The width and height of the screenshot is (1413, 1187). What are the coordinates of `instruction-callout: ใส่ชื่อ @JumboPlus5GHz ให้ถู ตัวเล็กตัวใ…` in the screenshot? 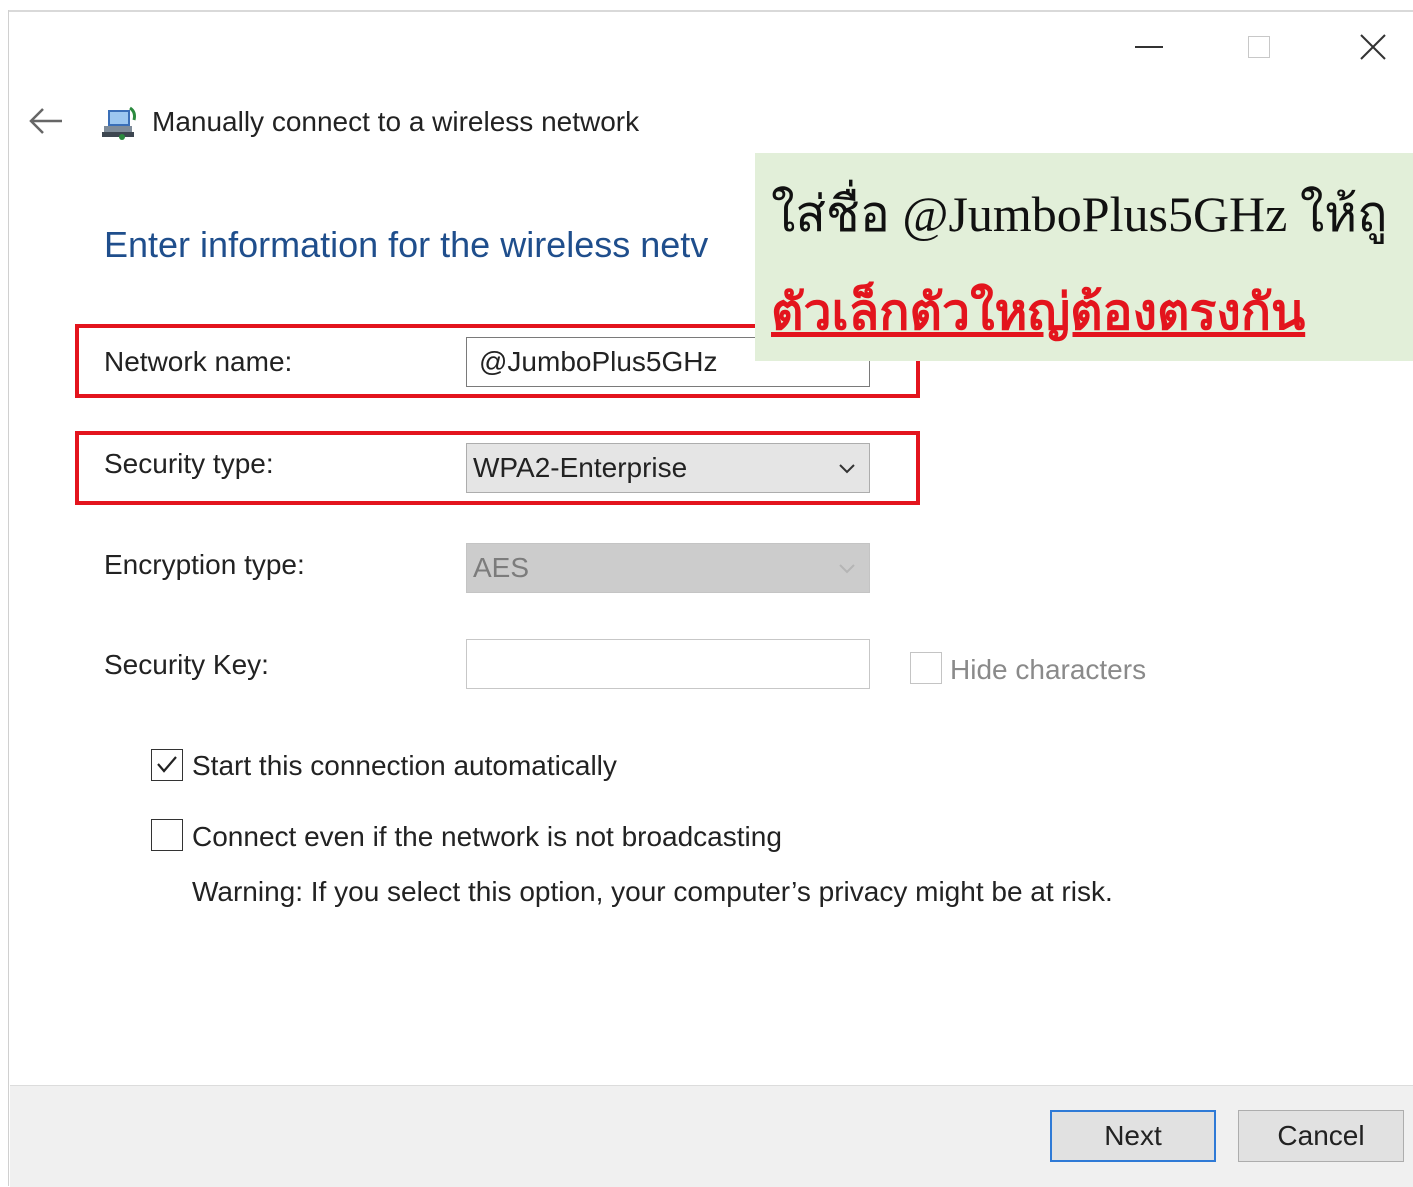 It's located at (1084, 257).